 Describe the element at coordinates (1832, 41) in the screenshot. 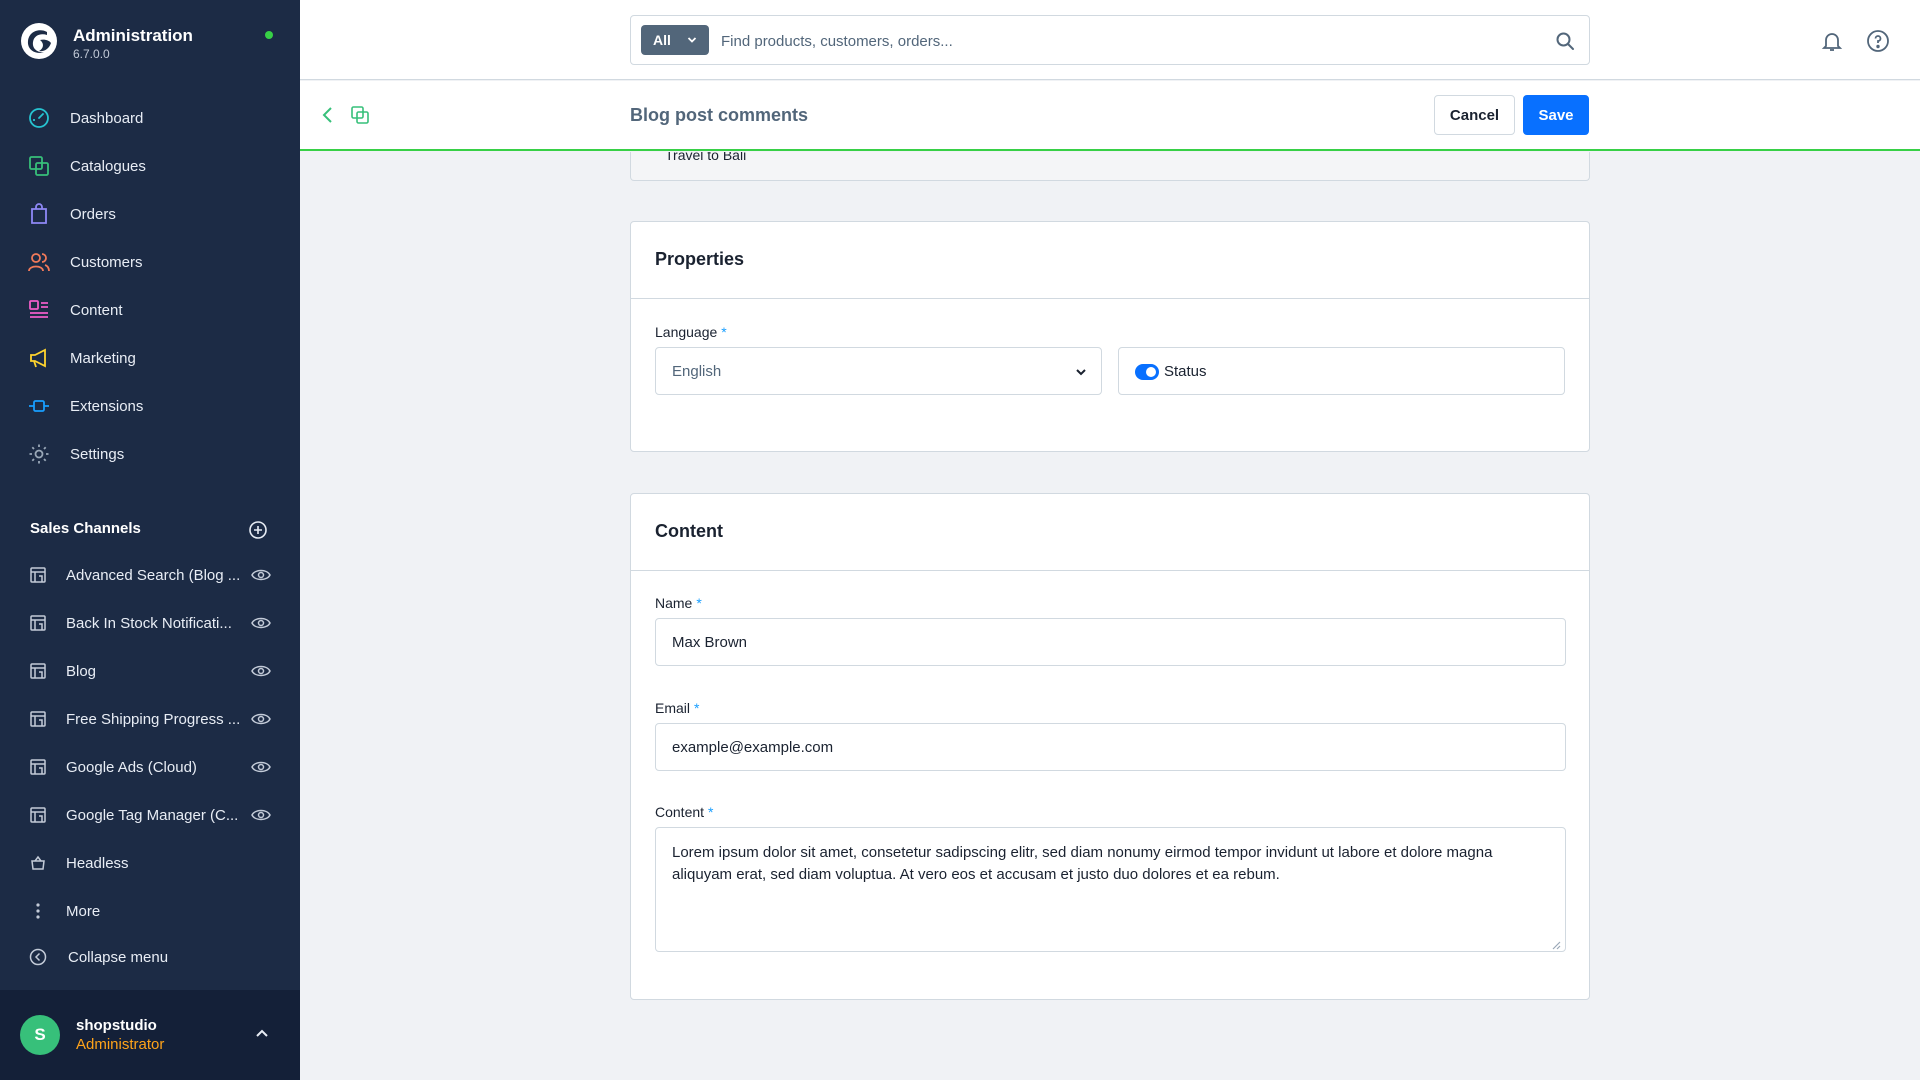

I see `bell-icon` at that location.